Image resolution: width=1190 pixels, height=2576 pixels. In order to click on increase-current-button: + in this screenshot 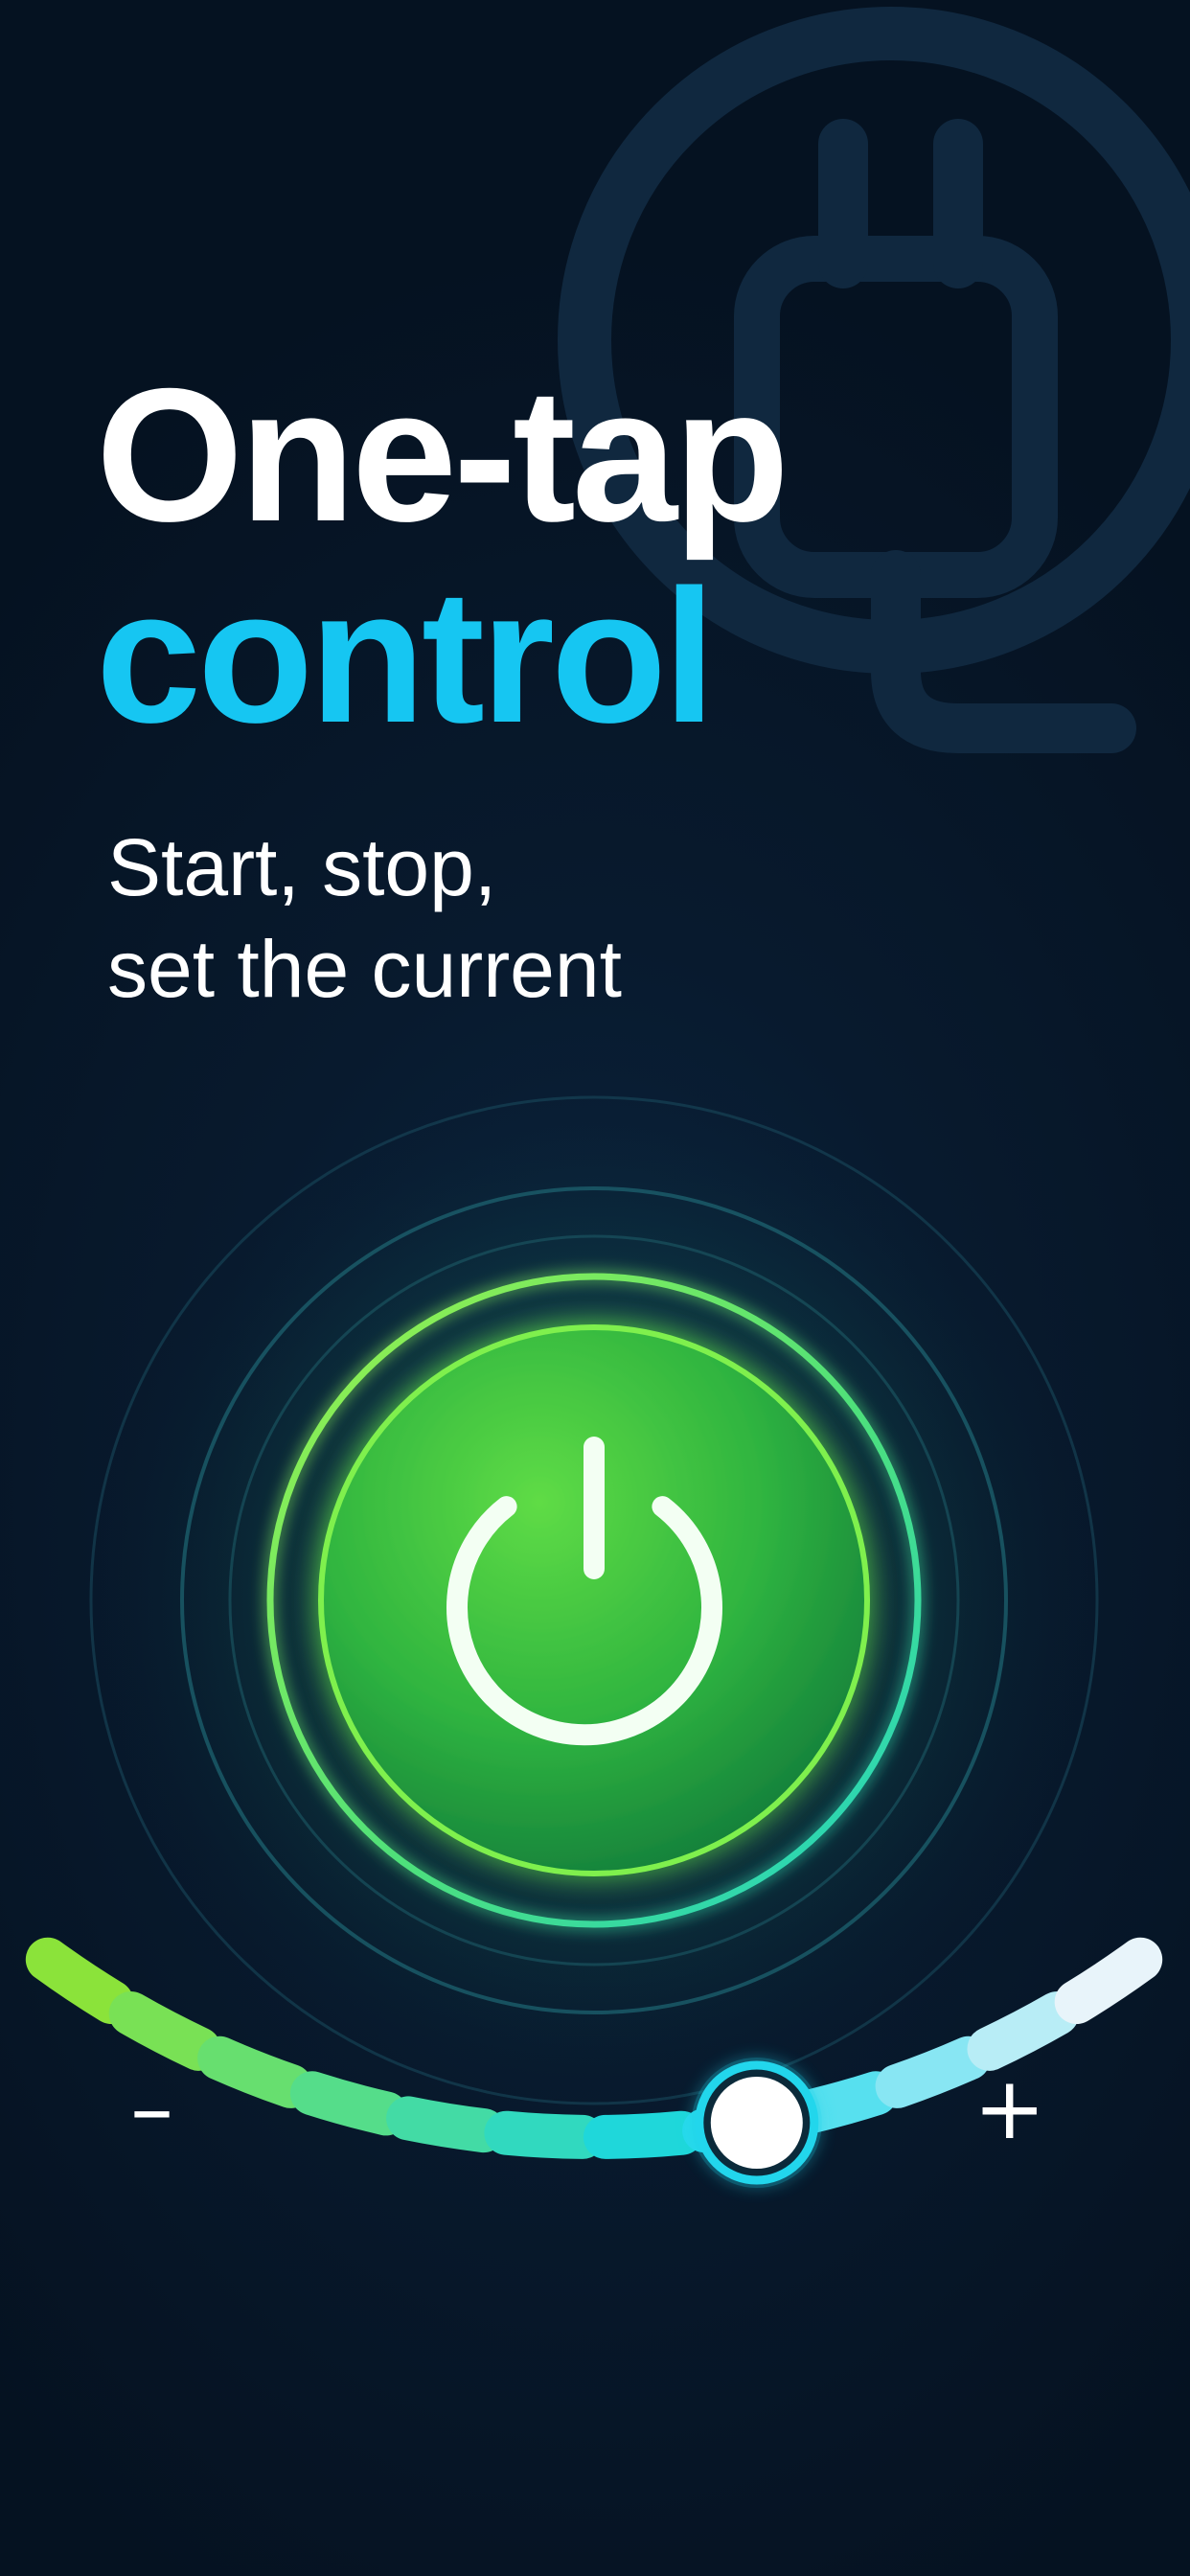, I will do `click(1009, 2109)`.